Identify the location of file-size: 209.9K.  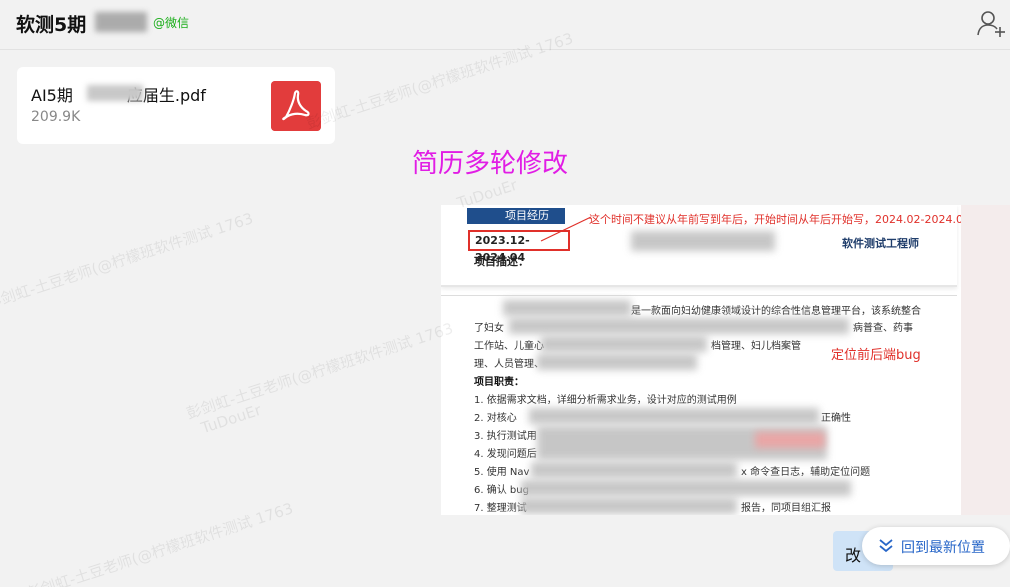
(56, 117).